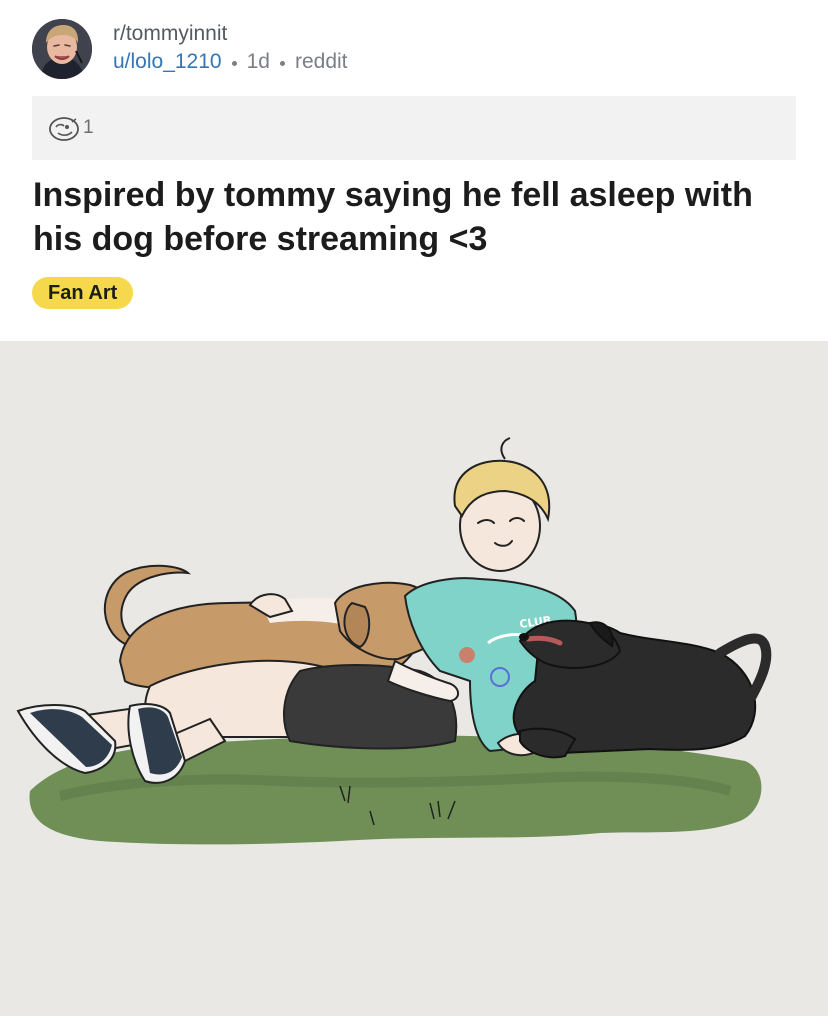 Image resolution: width=828 pixels, height=1016 pixels. Describe the element at coordinates (258, 61) in the screenshot. I see `post-age: 1d` at that location.